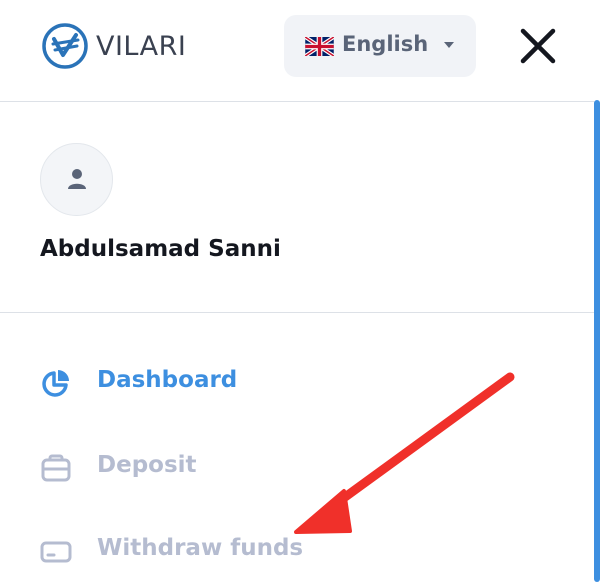 The height and width of the screenshot is (582, 600). I want to click on avatar, so click(76, 179).